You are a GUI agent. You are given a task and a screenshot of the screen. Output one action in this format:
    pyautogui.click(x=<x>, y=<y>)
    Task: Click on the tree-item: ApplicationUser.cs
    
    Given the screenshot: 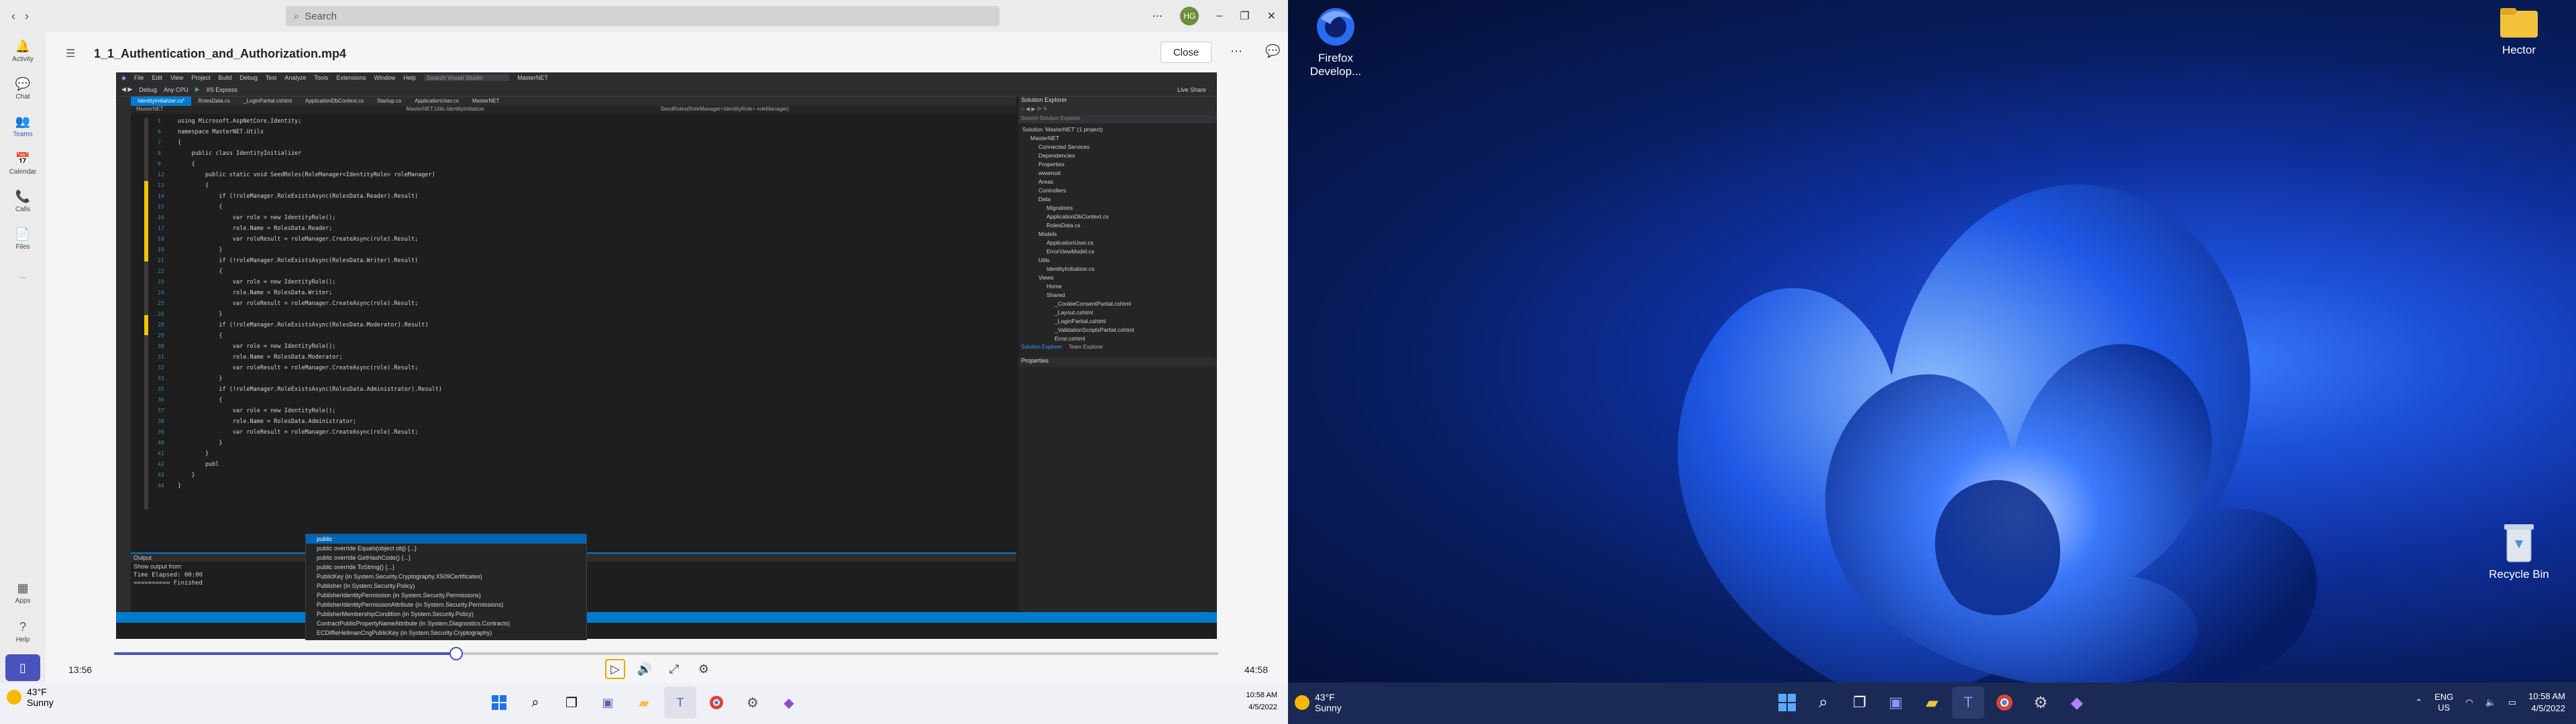 What is the action you would take?
    pyautogui.click(x=1117, y=244)
    